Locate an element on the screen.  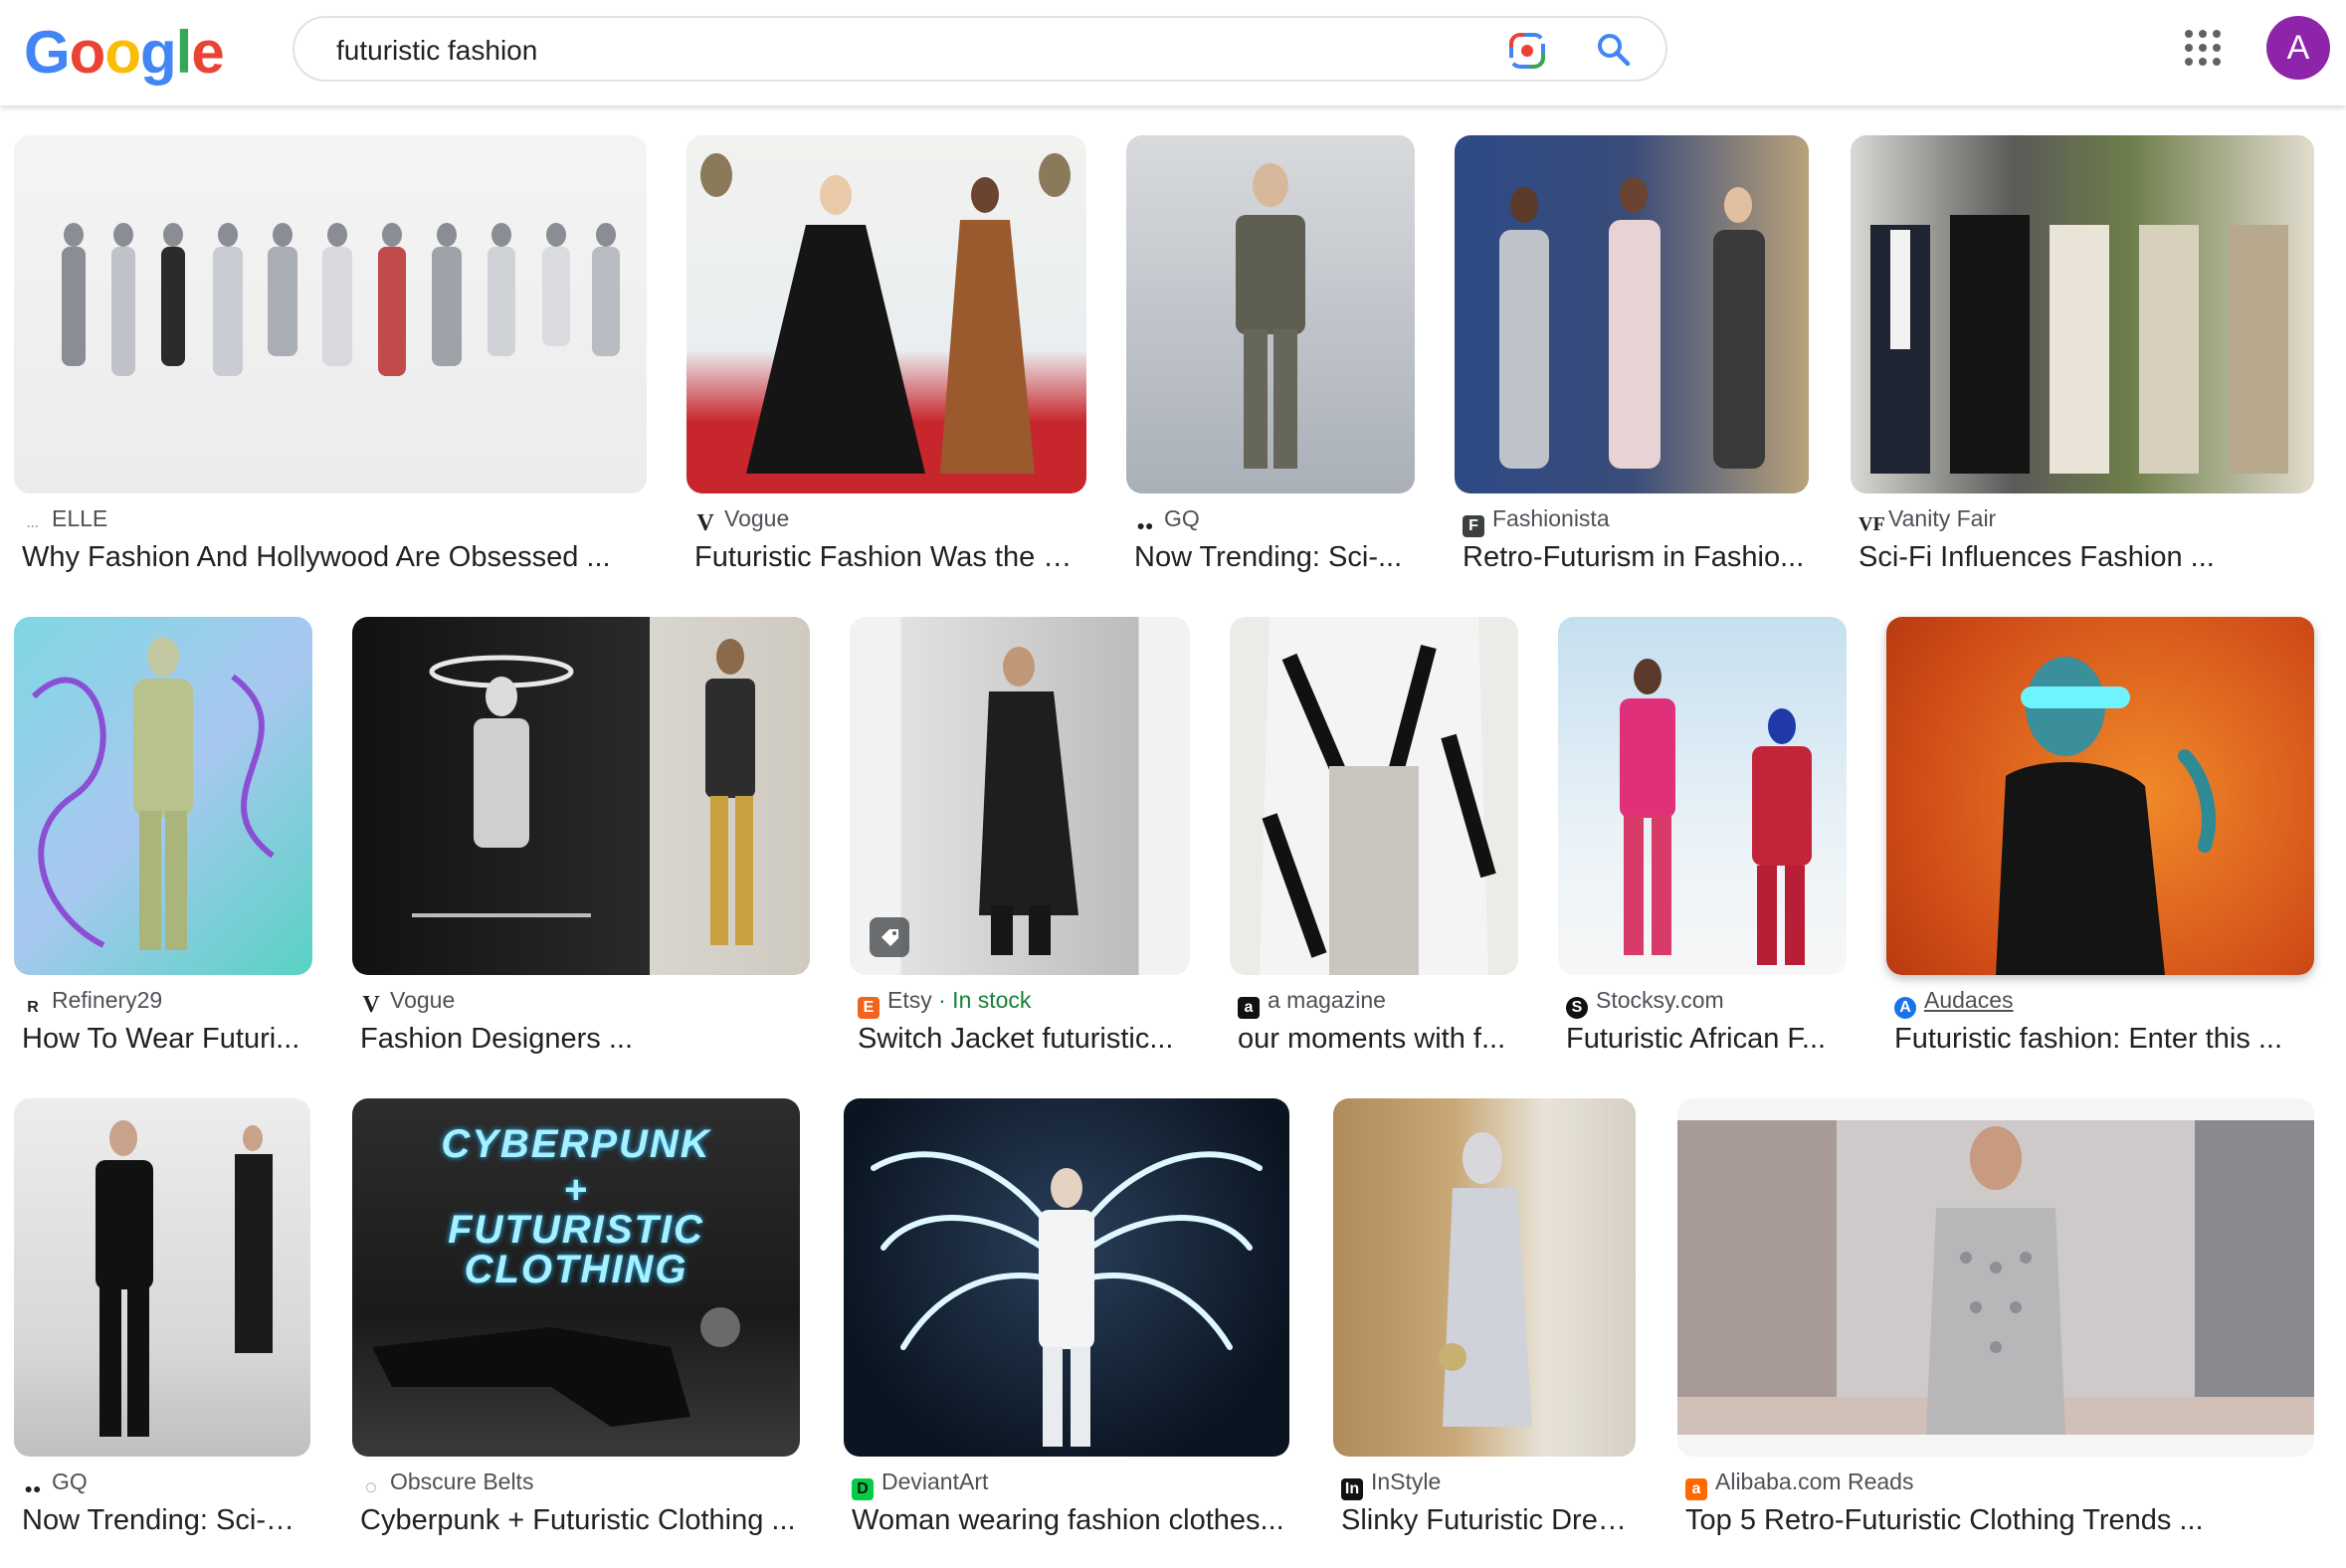
striped-blazer-image is located at coordinates (1378, 796).